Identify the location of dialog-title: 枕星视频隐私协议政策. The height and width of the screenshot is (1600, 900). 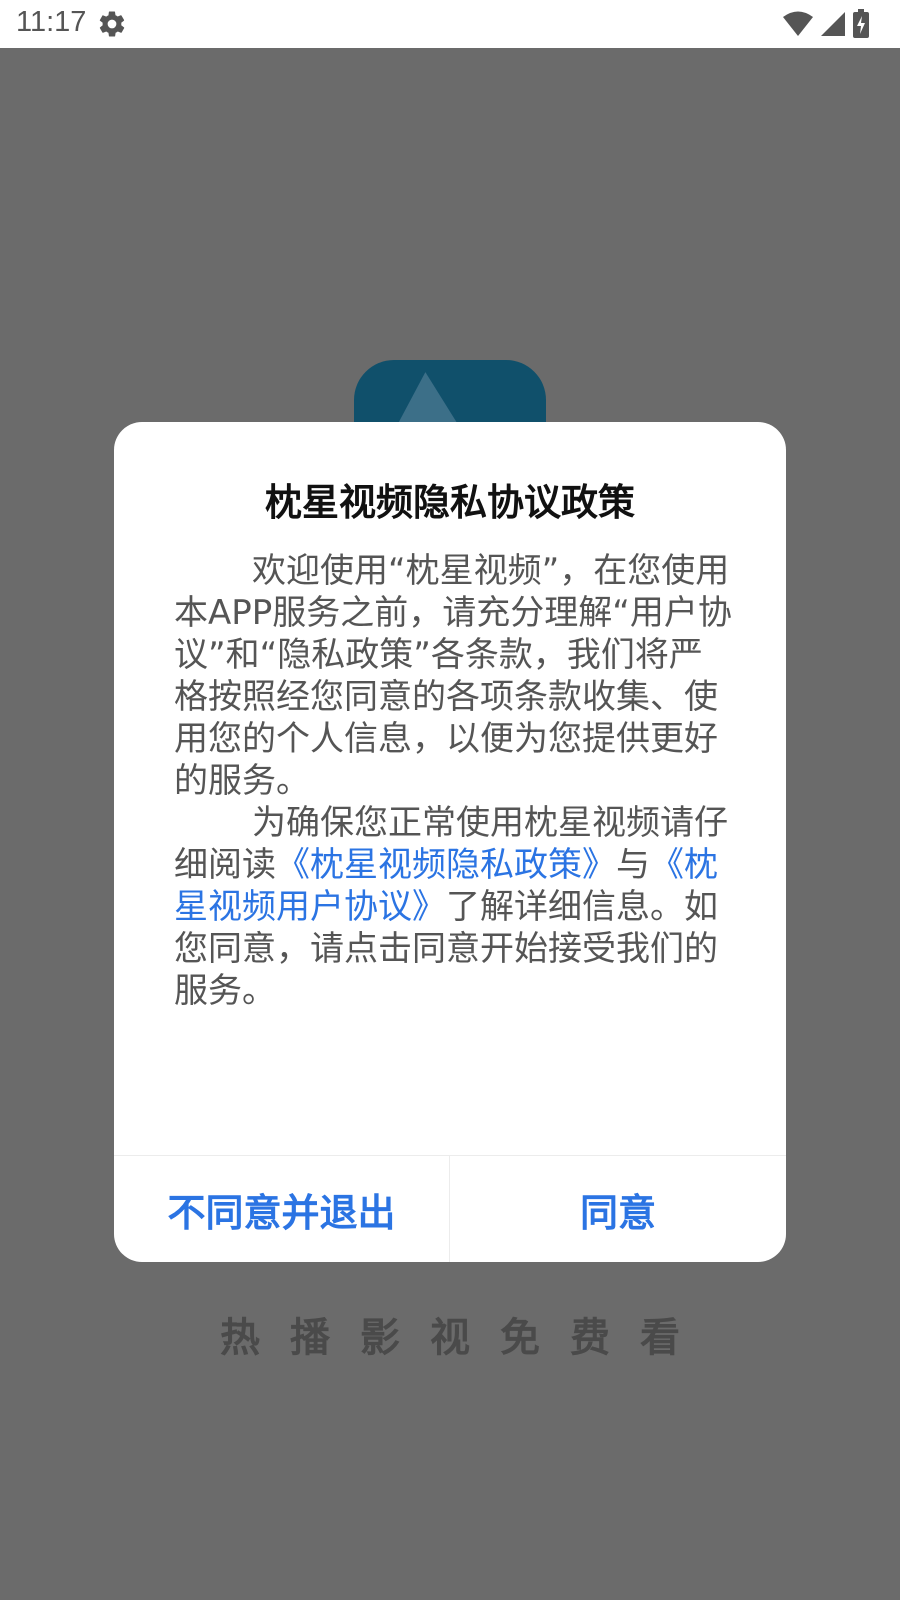
(450, 502).